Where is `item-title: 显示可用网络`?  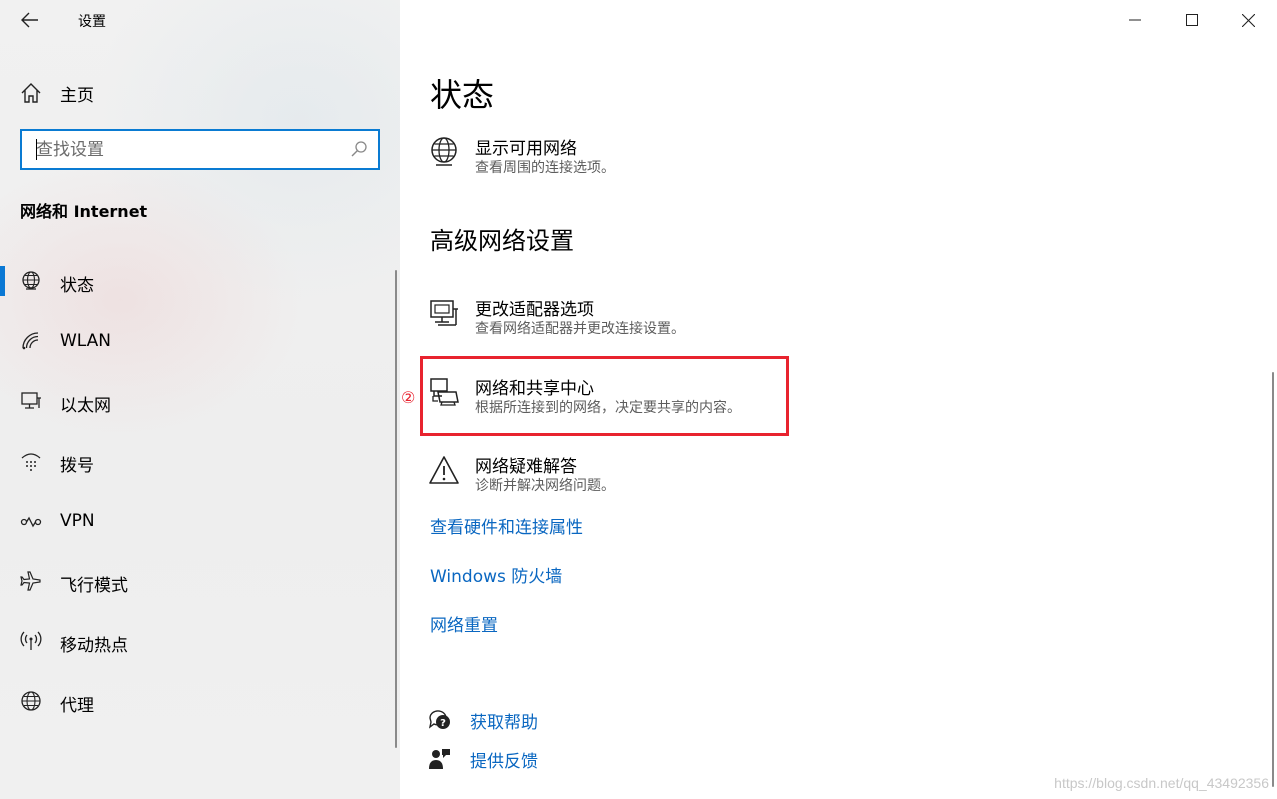
item-title: 显示可用网络 is located at coordinates (526, 149).